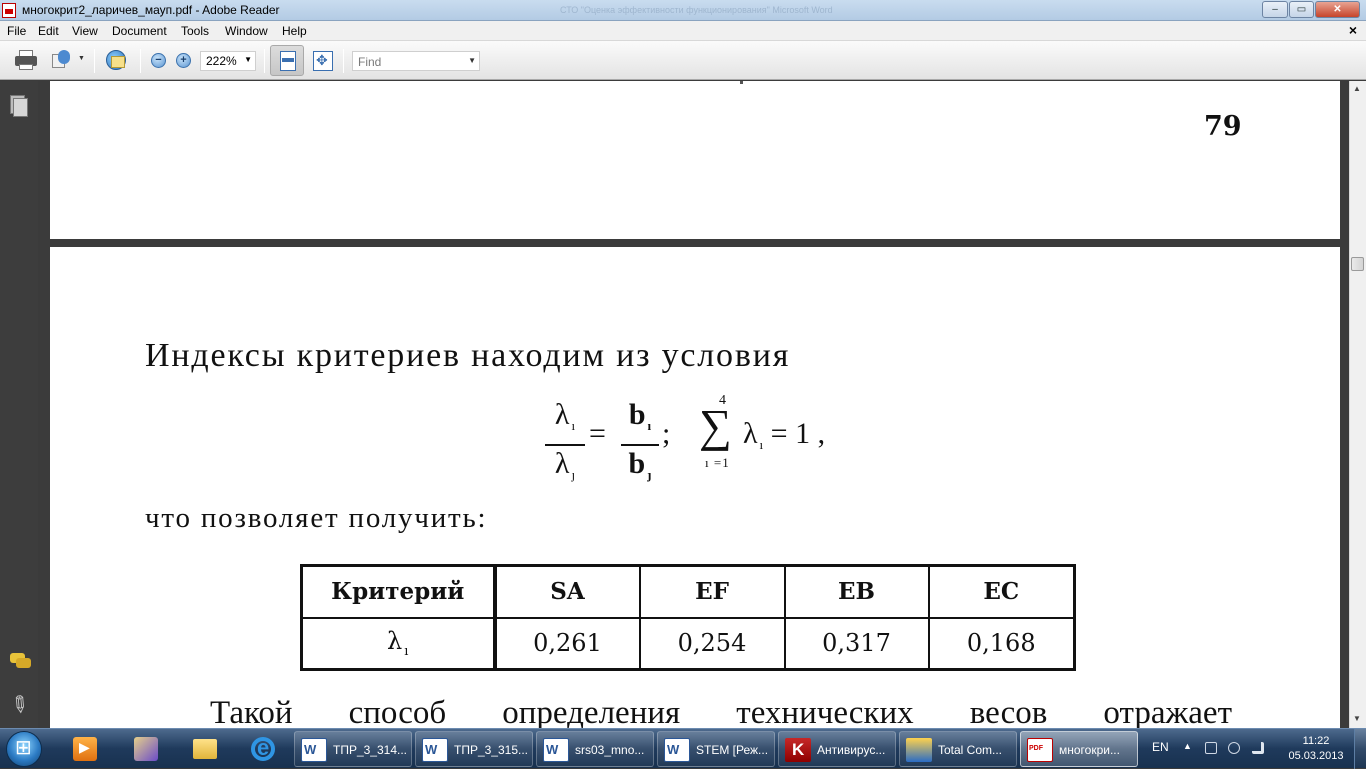 The height and width of the screenshot is (769, 1366). Describe the element at coordinates (1001, 591) in the screenshot. I see `table-header-cell: EC` at that location.